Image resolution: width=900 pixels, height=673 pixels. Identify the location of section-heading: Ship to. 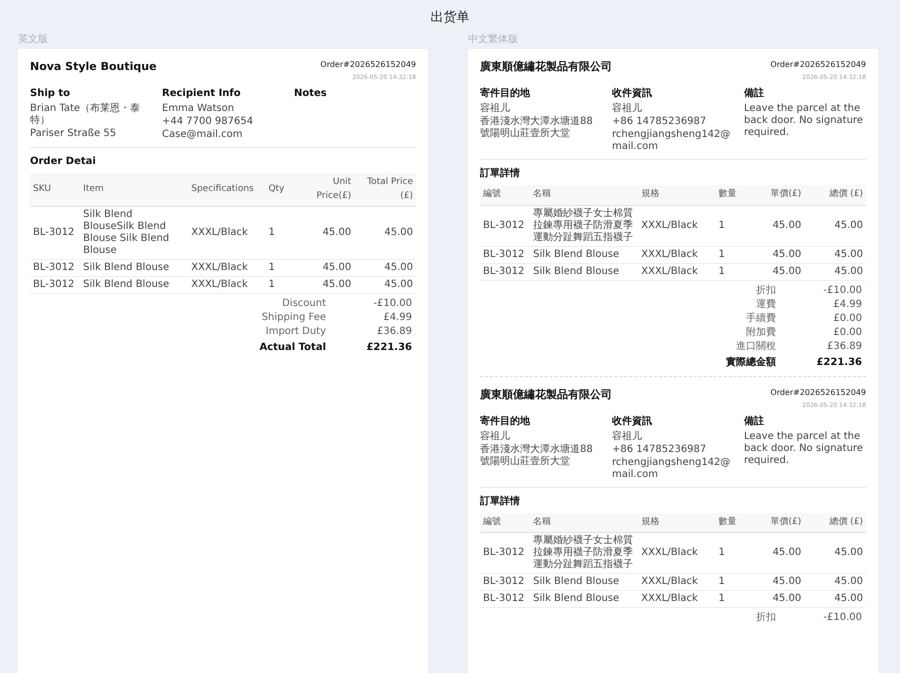
(51, 94).